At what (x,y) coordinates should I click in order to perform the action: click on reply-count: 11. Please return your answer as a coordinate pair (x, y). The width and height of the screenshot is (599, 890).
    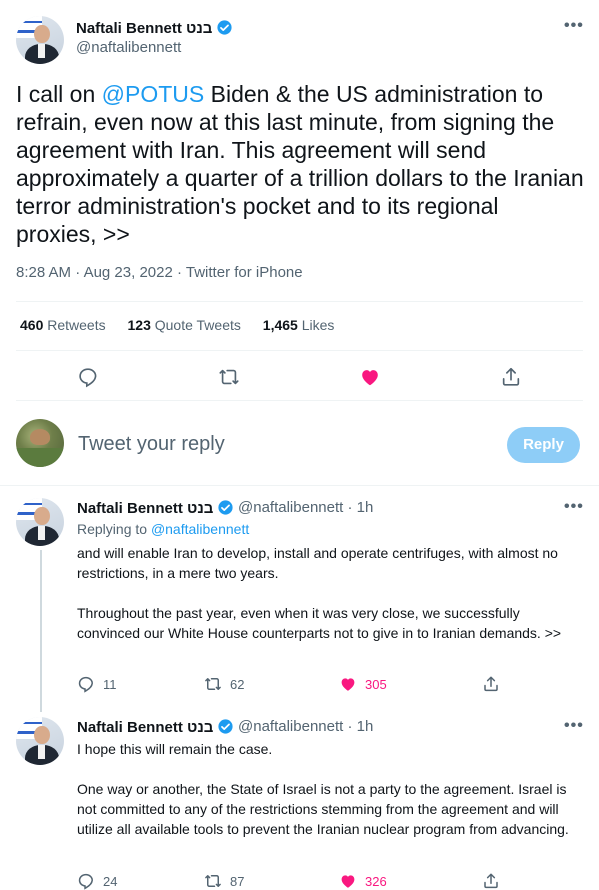
    Looking at the image, I should click on (110, 684).